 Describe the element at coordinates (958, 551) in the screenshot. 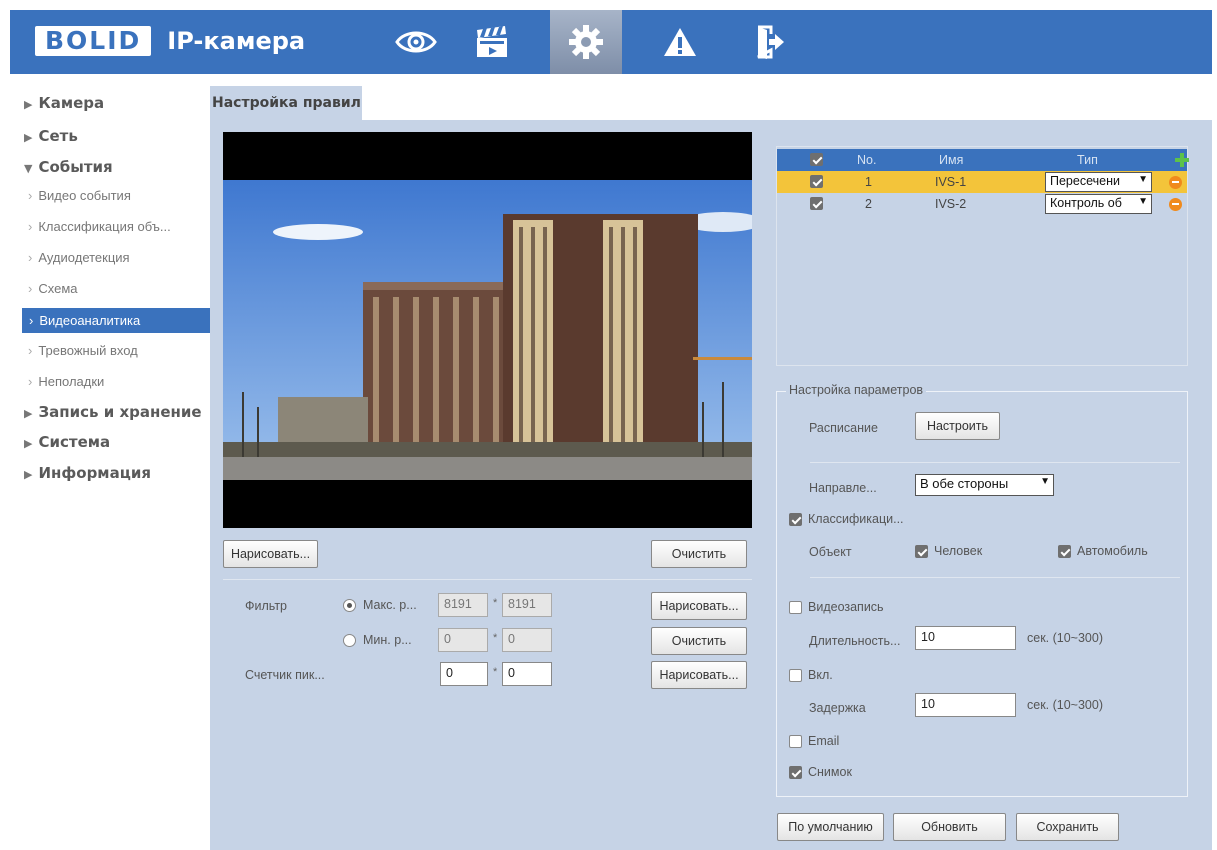

I see `human-label: Человек` at that location.